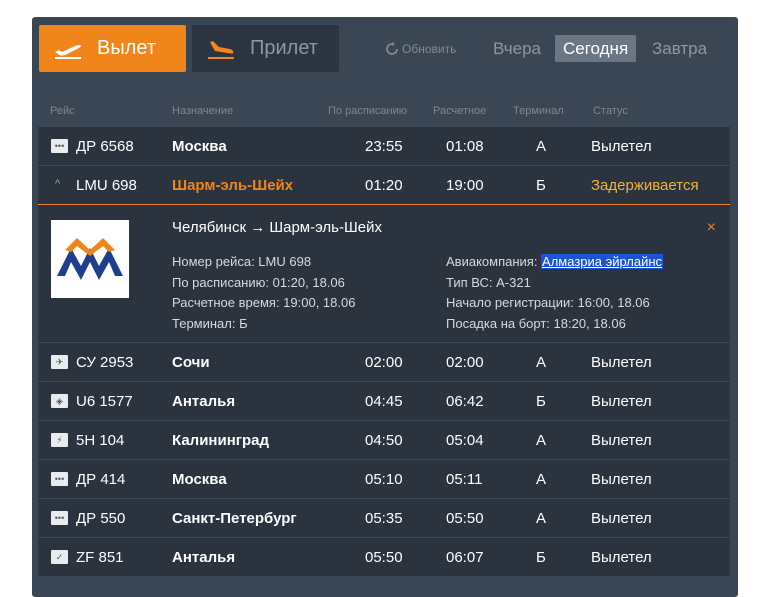 The width and height of the screenshot is (760, 597). I want to click on scheduled-time: 23:55, so click(384, 146).